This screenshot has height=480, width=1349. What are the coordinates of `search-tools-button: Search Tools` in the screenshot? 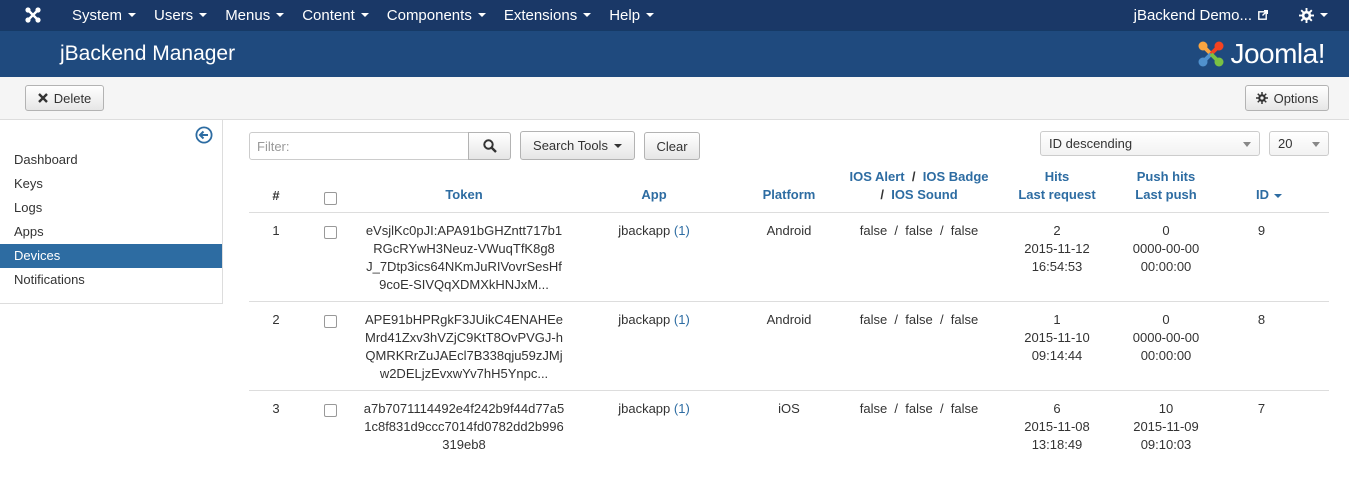 It's located at (577, 145).